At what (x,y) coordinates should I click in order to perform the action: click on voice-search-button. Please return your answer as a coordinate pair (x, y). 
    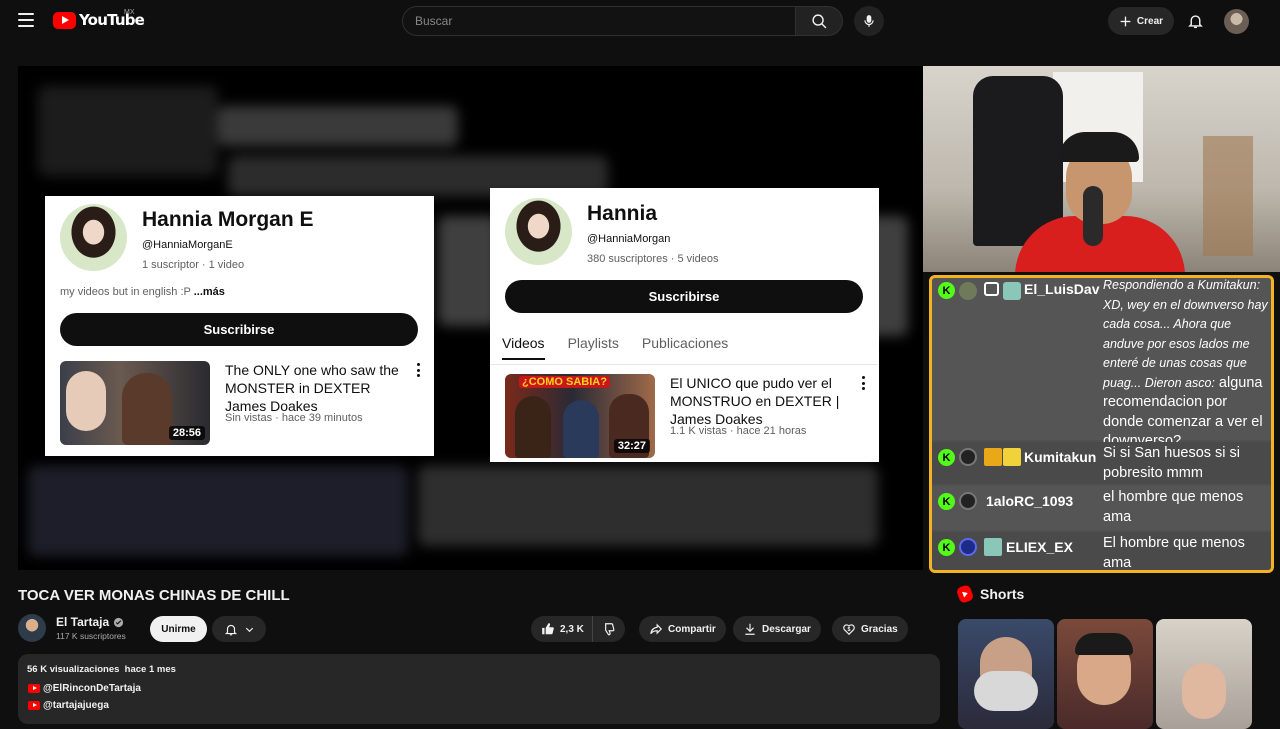
    Looking at the image, I should click on (869, 21).